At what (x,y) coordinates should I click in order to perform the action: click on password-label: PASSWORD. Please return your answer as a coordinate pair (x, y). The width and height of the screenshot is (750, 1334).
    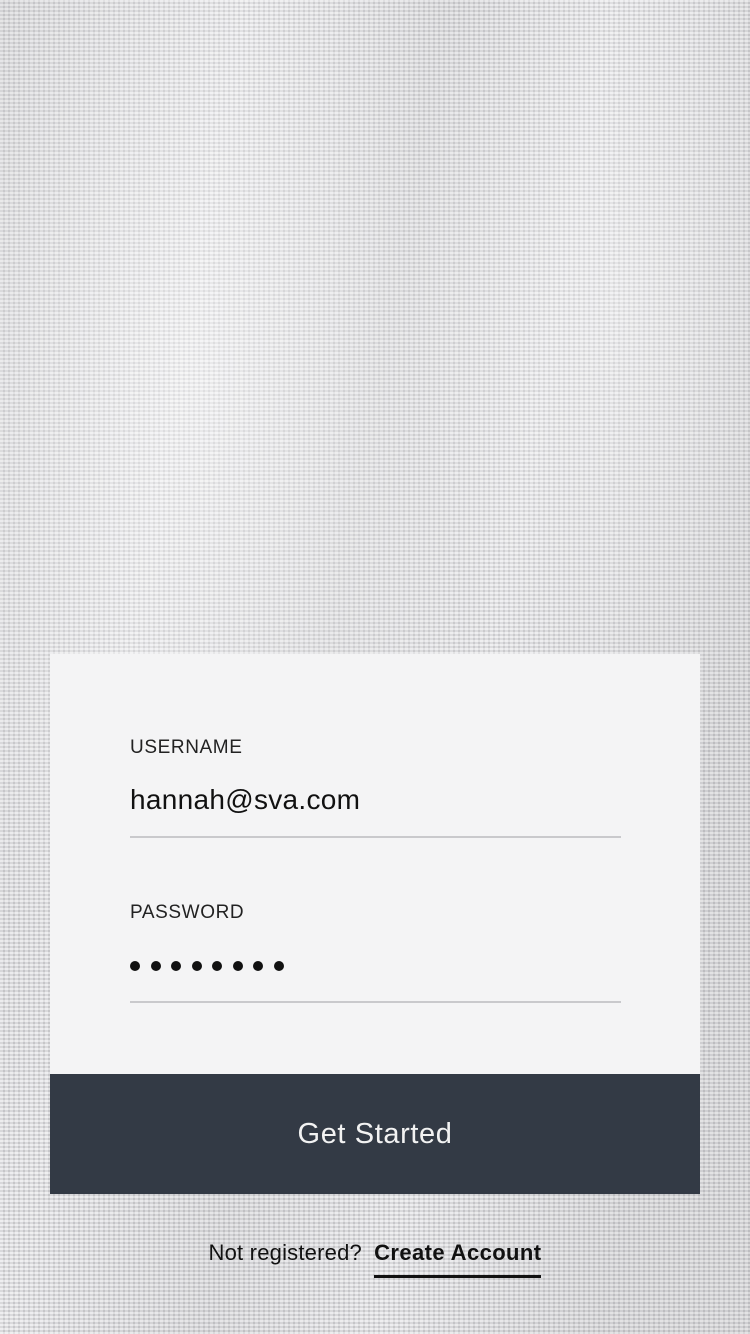
    Looking at the image, I should click on (187, 912).